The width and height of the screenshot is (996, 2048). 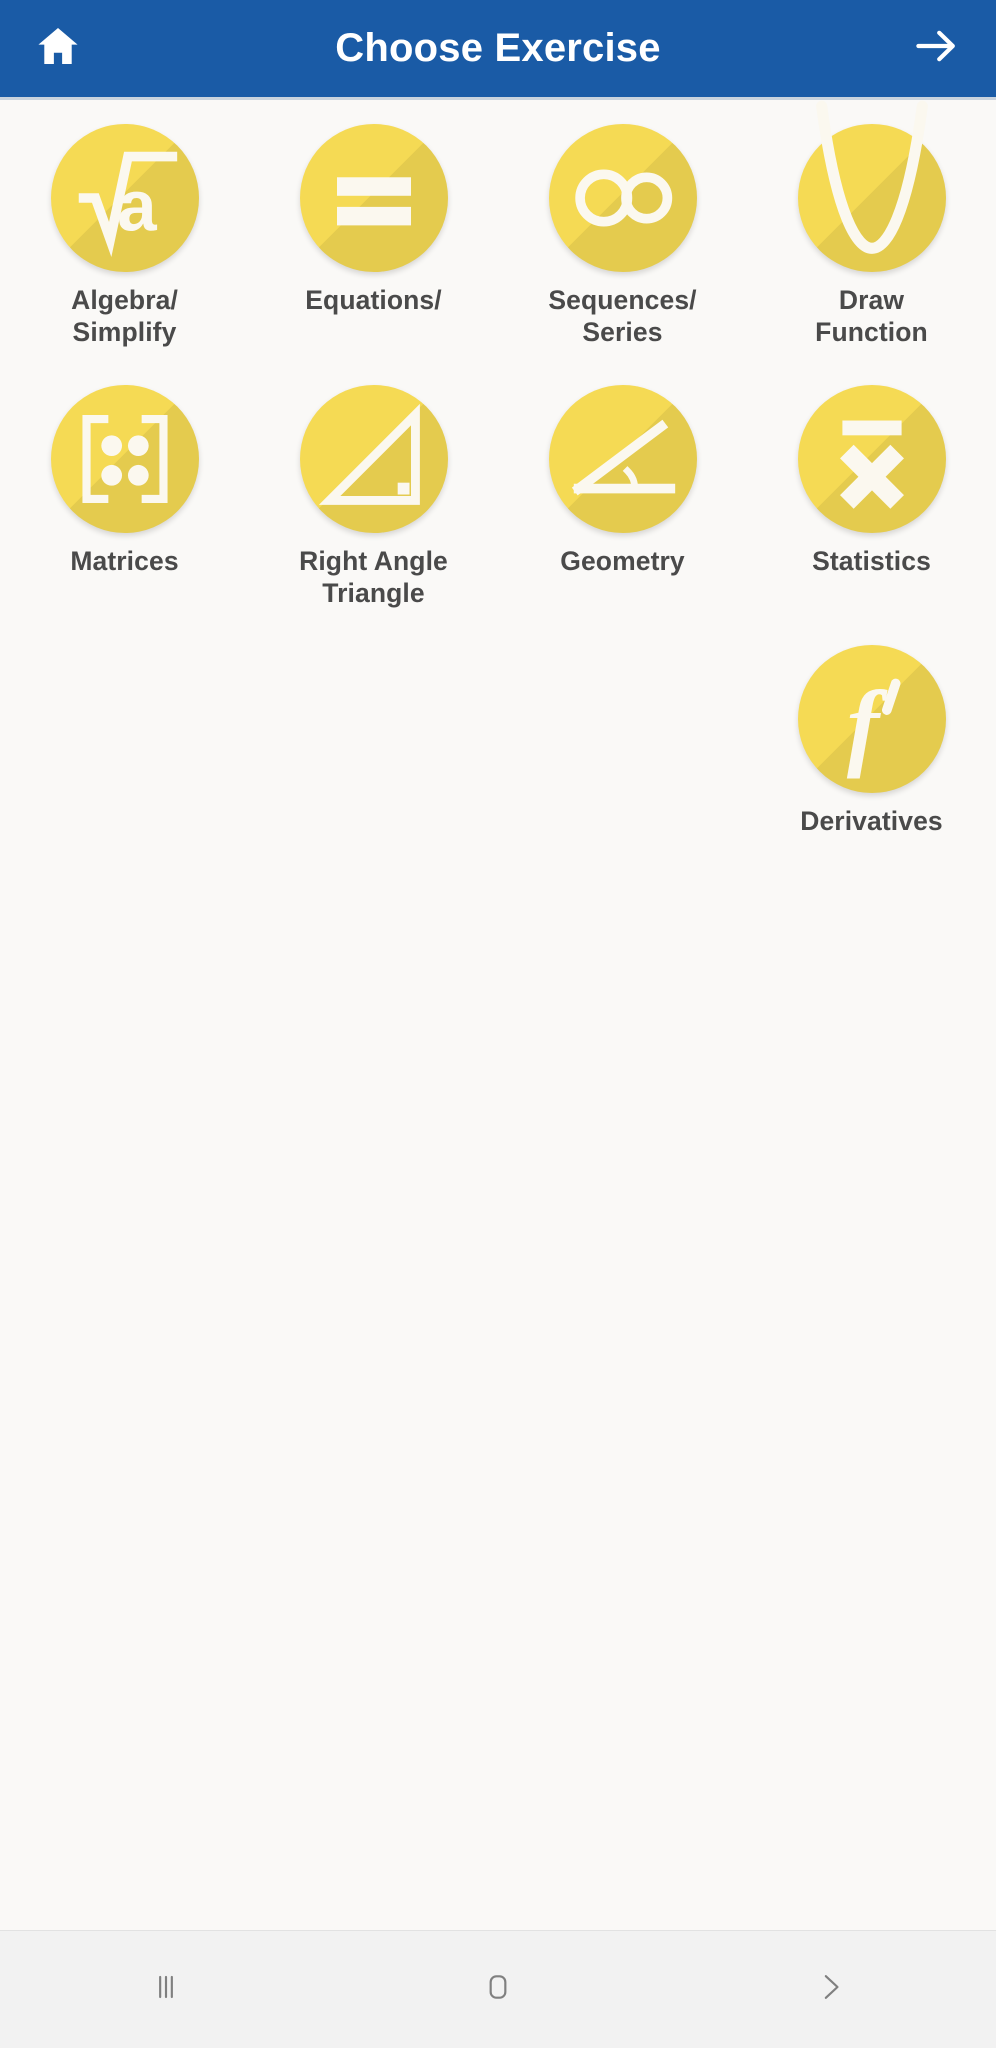 I want to click on exercise-label-line2: Series, so click(x=622, y=332).